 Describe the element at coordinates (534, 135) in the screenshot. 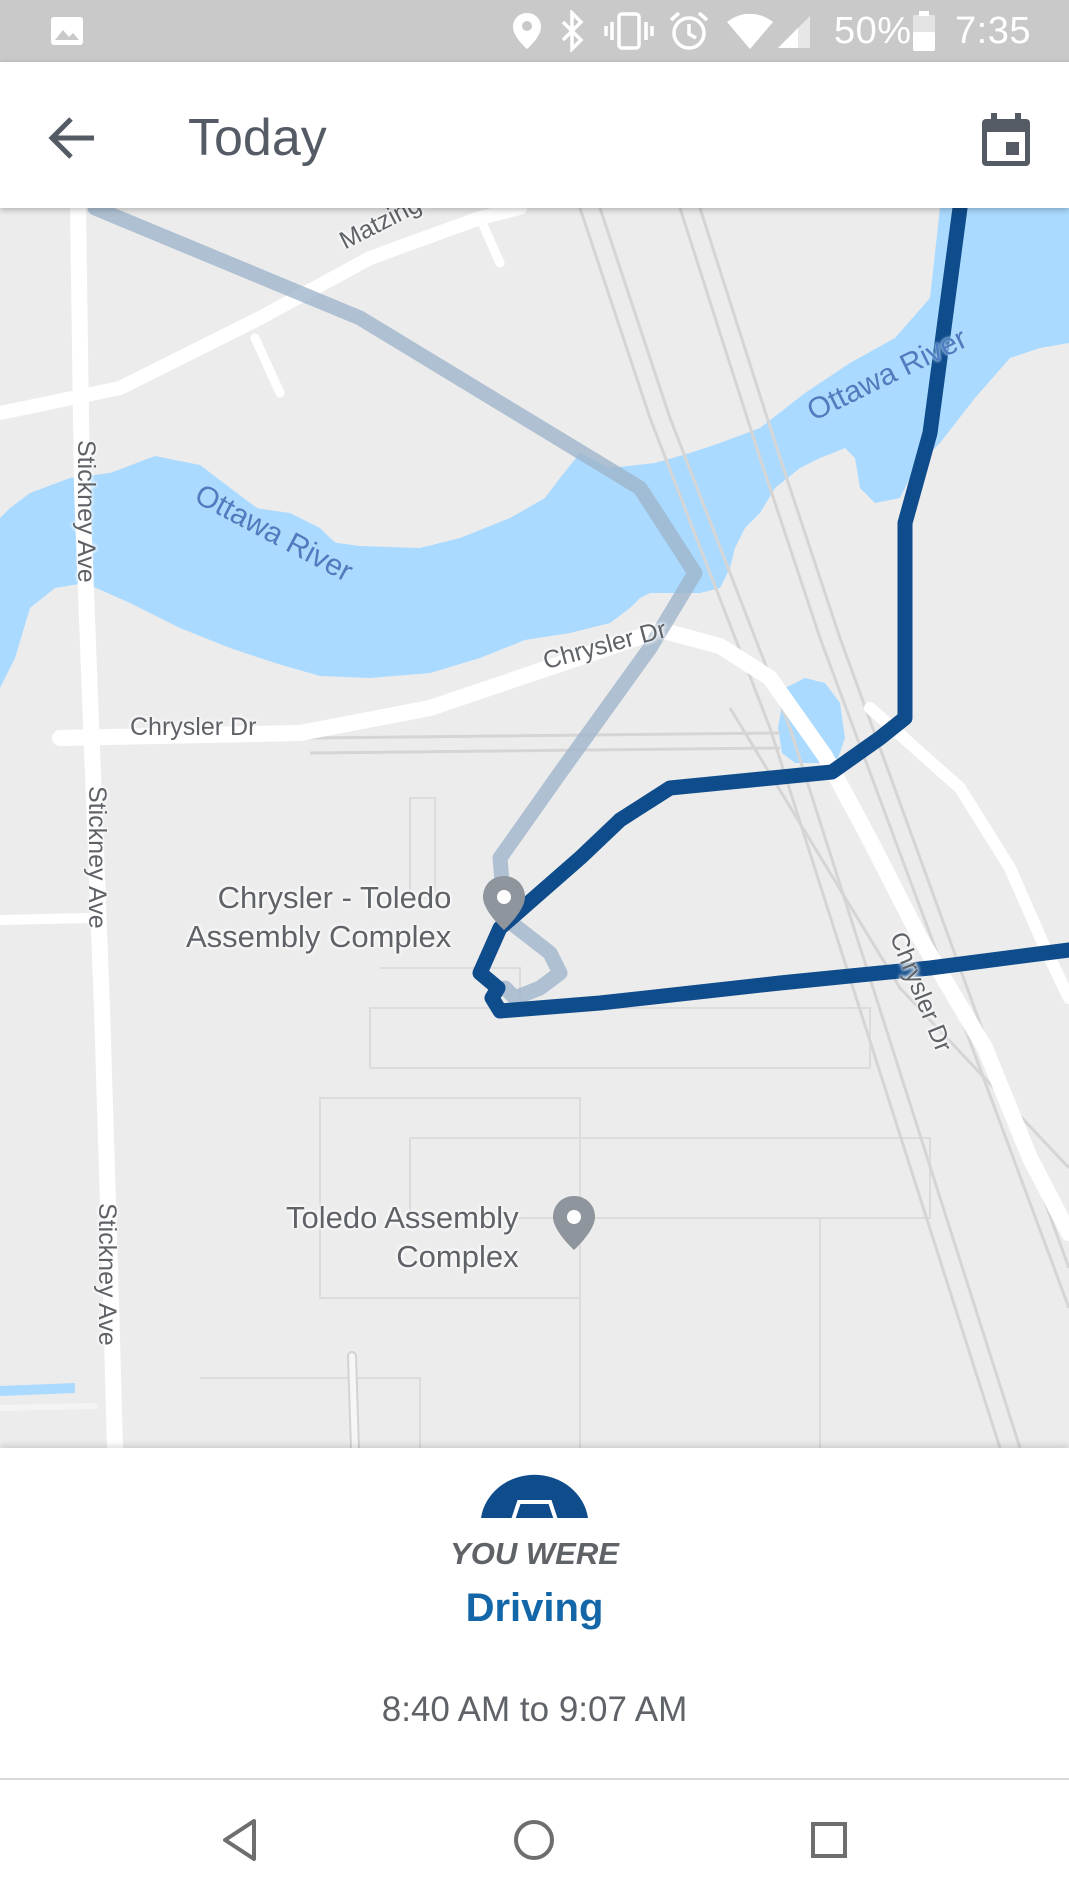

I see `app-bar: Today` at that location.